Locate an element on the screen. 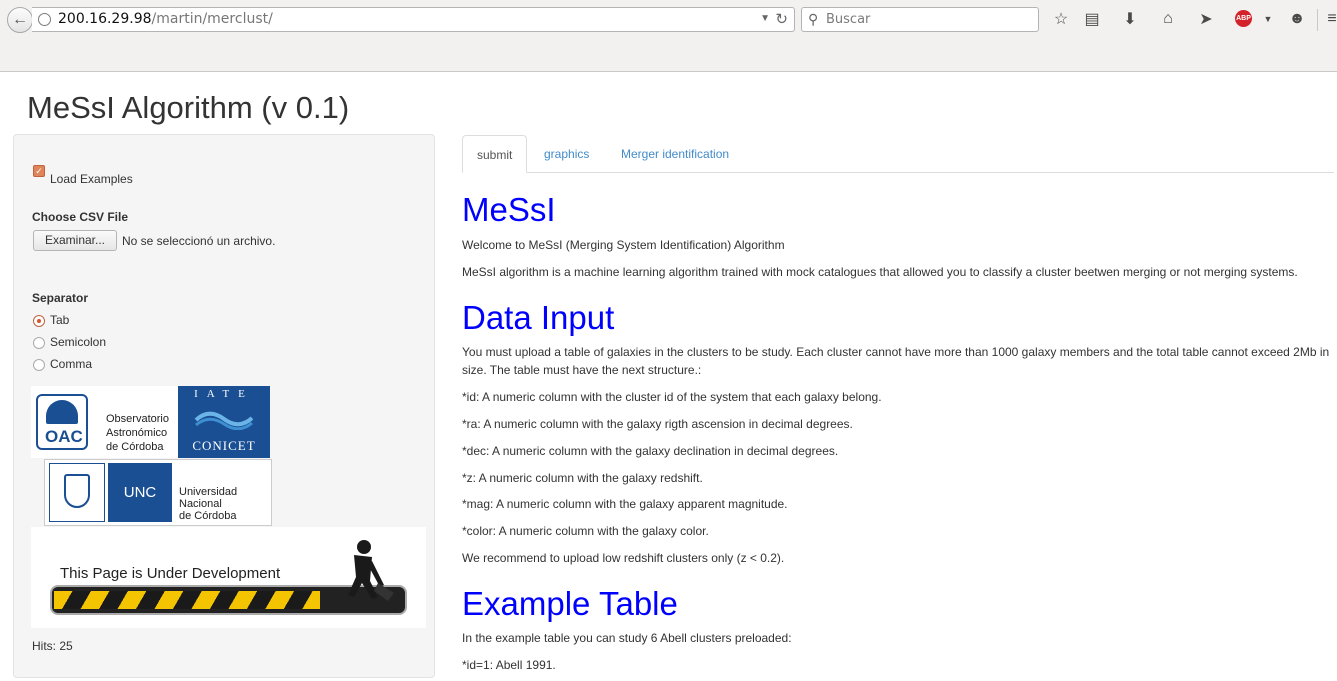 Image resolution: width=1337 pixels, height=681 pixels. load-examples-checkbox: ✓ is located at coordinates (39, 171).